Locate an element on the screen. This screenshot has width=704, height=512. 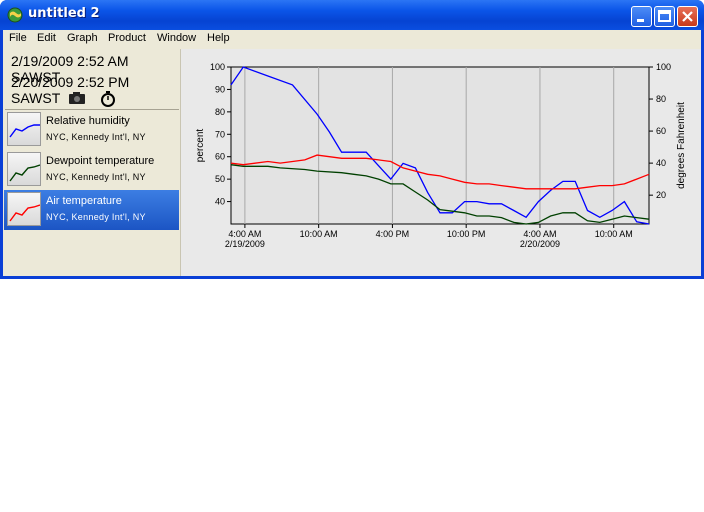
dewpoint-thumbnail is located at coordinates (24, 169).